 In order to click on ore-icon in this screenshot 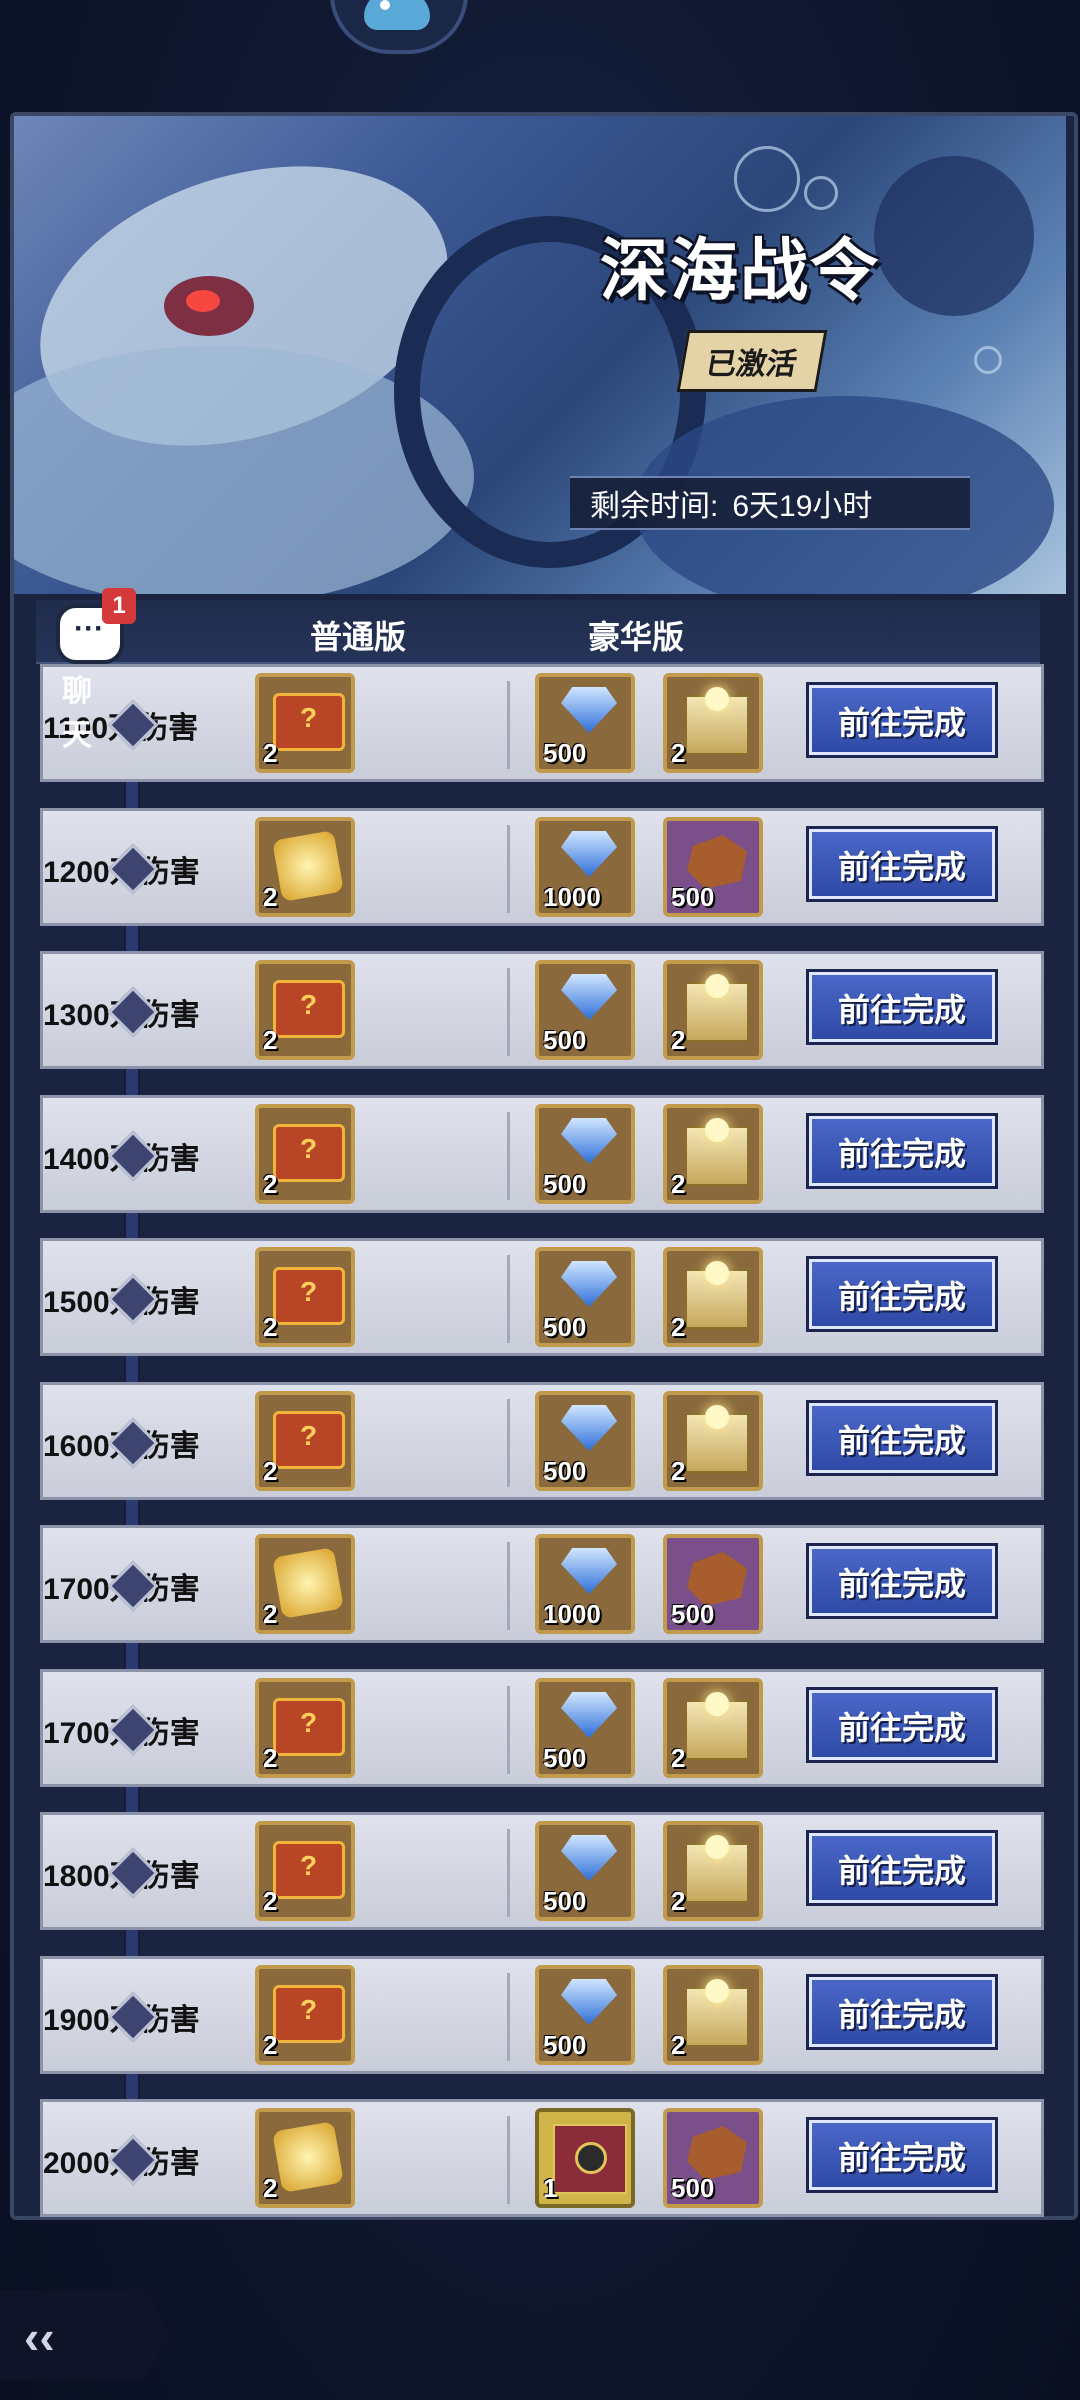, I will do `click(717, 1579)`.